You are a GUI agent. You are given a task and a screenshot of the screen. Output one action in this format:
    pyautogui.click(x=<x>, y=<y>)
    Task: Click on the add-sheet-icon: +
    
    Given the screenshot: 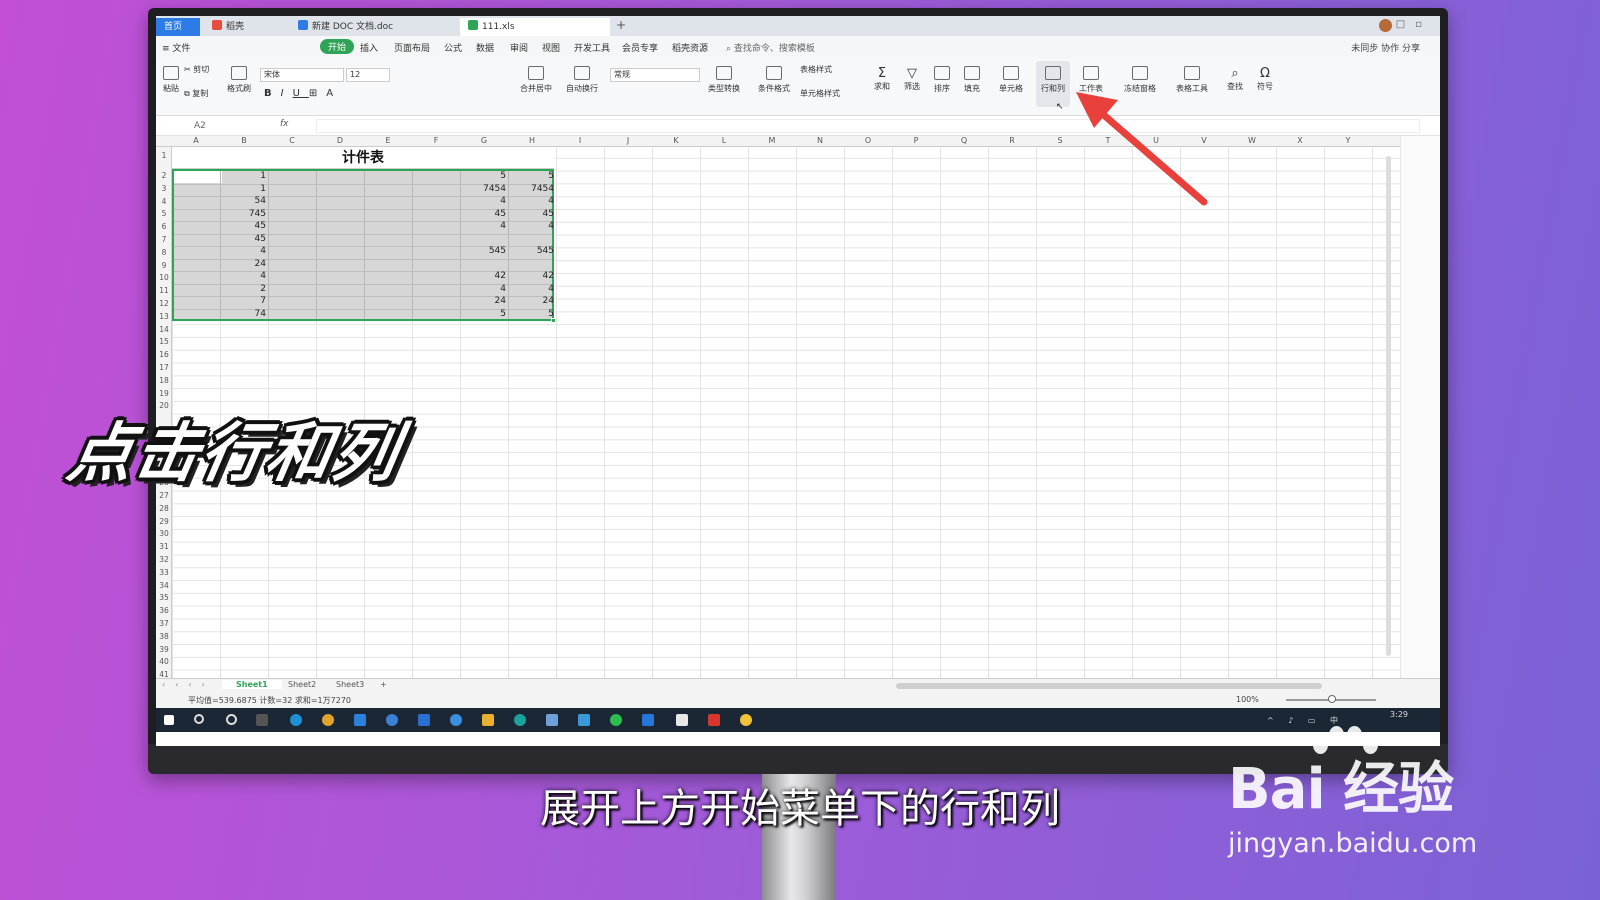 What is the action you would take?
    pyautogui.click(x=383, y=684)
    